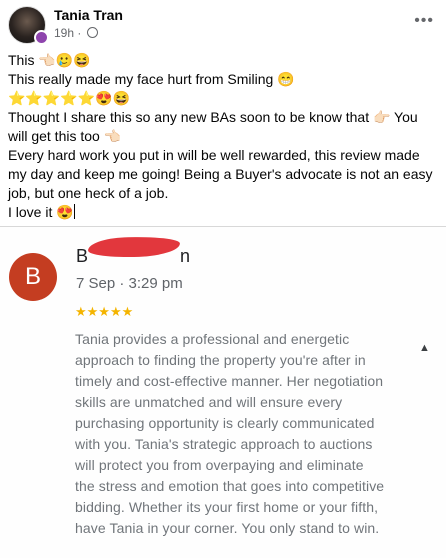 The height and width of the screenshot is (558, 446). I want to click on post-header: Tania Tran 19h · •••, so click(223, 24).